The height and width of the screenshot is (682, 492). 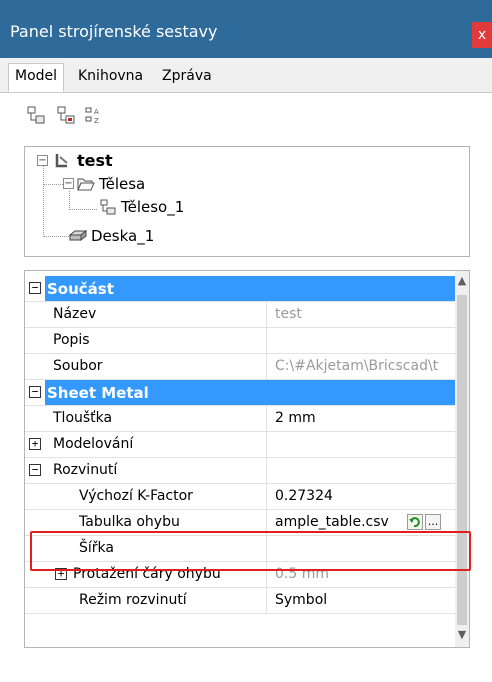 What do you see at coordinates (108, 207) in the screenshot?
I see `body-icon` at bounding box center [108, 207].